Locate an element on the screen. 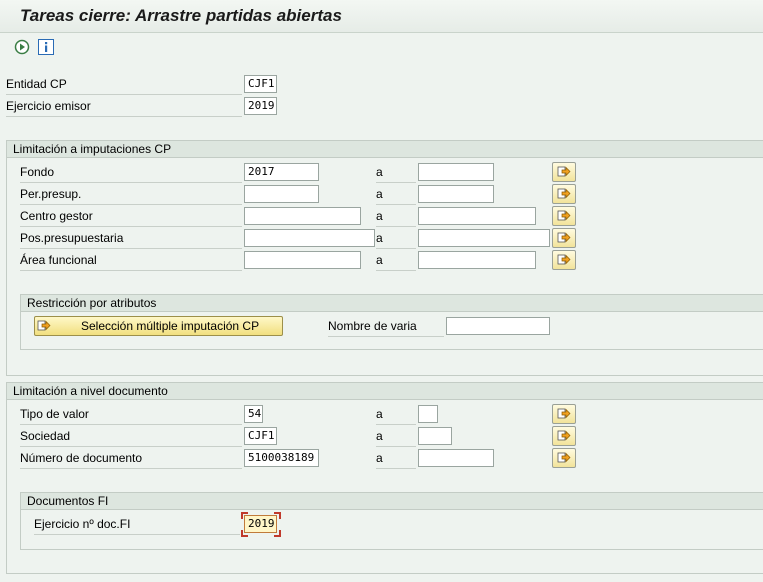 This screenshot has width=763, height=582. entidad-cp-label: Entidad CP is located at coordinates (124, 84).